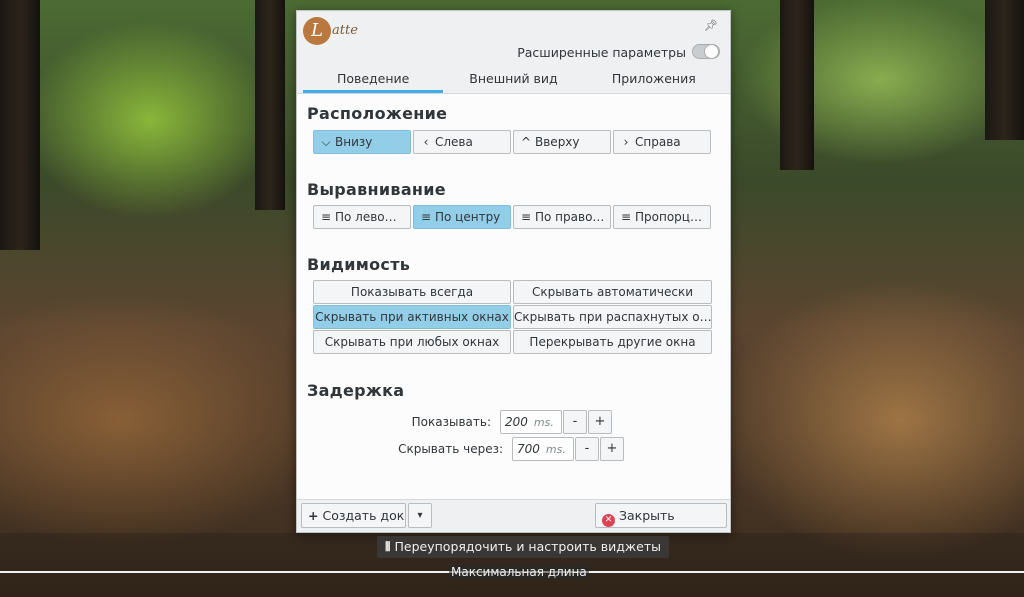 Image resolution: width=1024 pixels, height=597 pixels. I want to click on show-delay-value: 200, so click(516, 422).